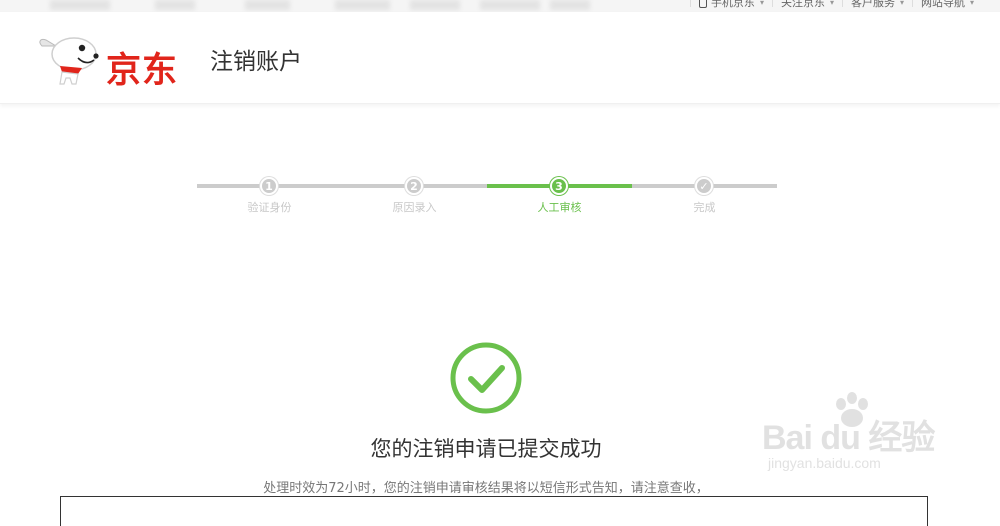 The width and height of the screenshot is (1000, 526). I want to click on site-nav-label: 网站导航, so click(942, 4).